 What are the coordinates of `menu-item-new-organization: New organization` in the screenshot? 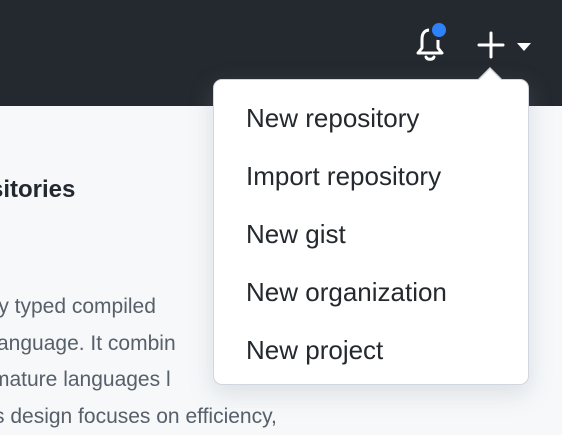 It's located at (371, 292).